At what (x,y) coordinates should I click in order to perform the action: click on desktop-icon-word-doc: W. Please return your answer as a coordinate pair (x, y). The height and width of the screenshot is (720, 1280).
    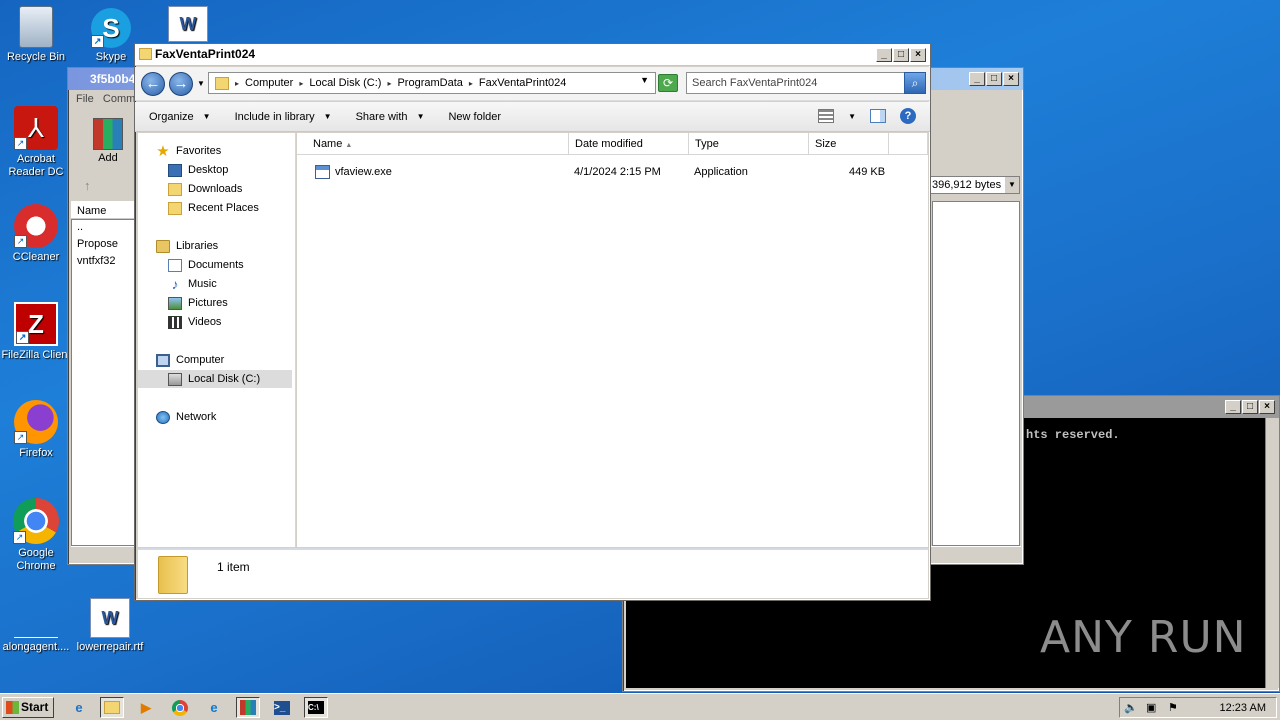
    Looking at the image, I should click on (188, 25).